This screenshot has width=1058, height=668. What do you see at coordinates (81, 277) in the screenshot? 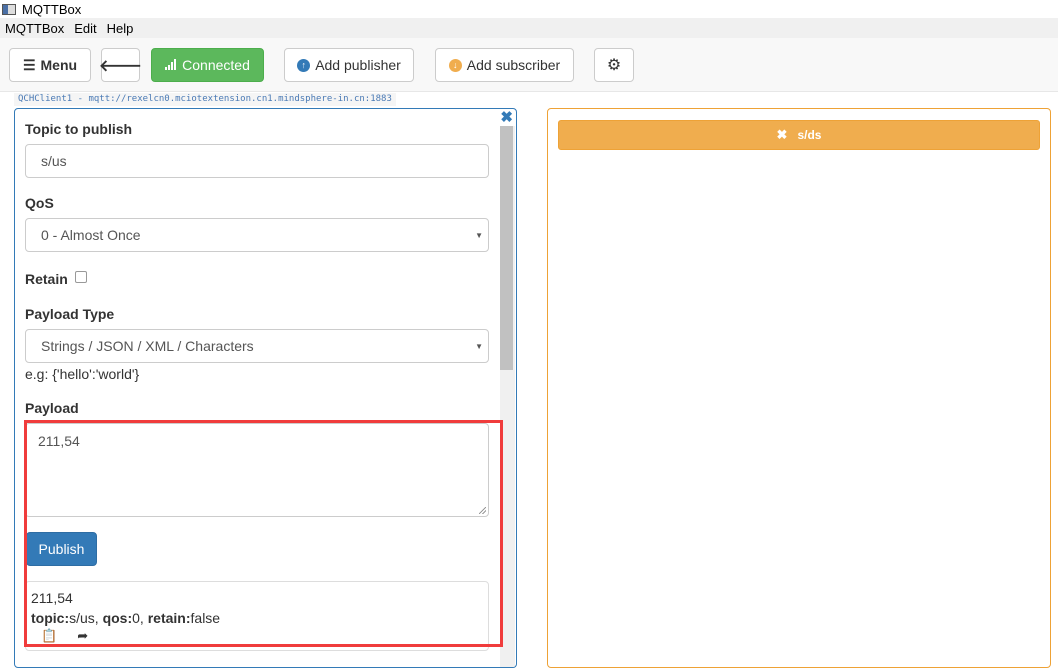
I see `retain-checkbox` at bounding box center [81, 277].